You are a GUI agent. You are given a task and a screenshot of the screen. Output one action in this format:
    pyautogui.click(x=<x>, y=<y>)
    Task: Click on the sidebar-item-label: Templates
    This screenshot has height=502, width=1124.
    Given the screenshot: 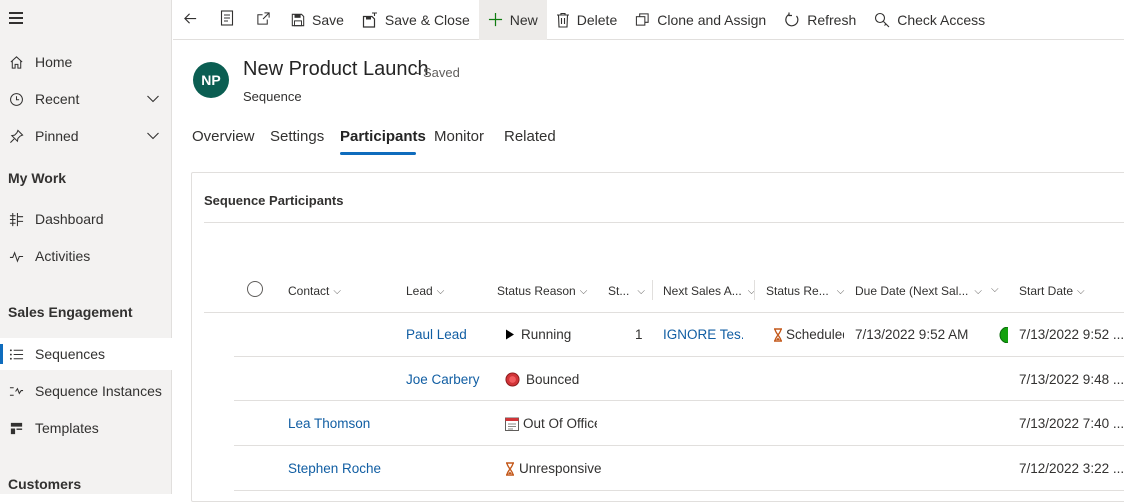 What is the action you would take?
    pyautogui.click(x=67, y=428)
    